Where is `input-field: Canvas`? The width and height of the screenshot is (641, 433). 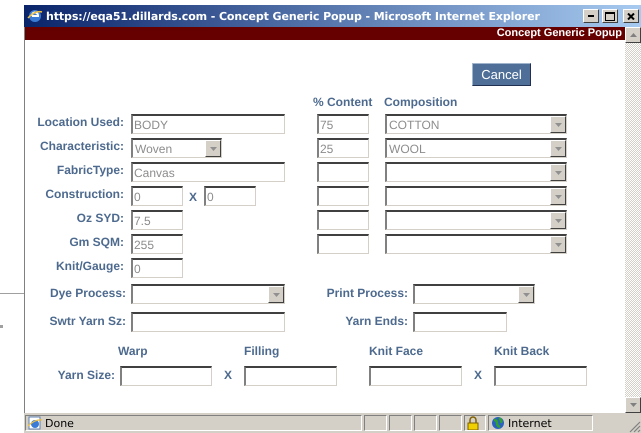
input-field: Canvas is located at coordinates (208, 172).